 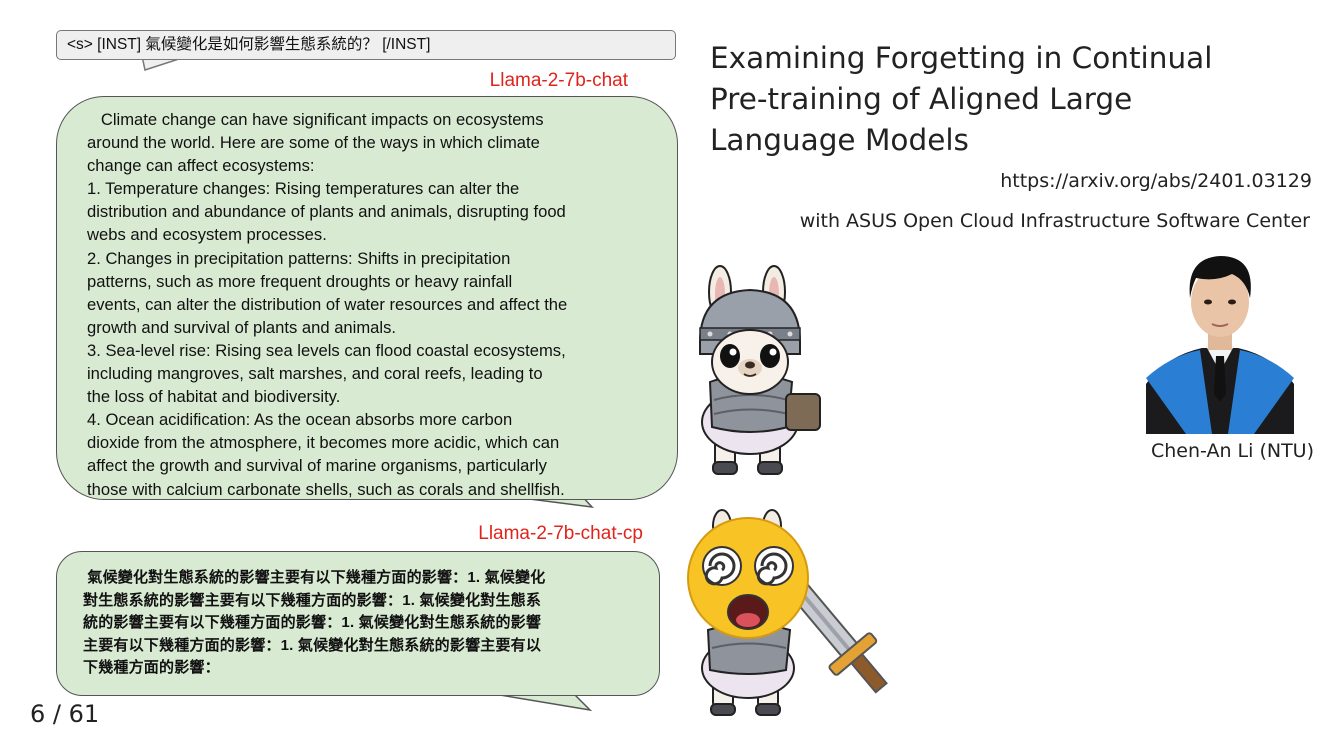 What do you see at coordinates (312, 645) in the screenshot?
I see `response-line: 主要有以下幾種方面的影響：1. 氣候變化對生態系統的影響主要有以` at bounding box center [312, 645].